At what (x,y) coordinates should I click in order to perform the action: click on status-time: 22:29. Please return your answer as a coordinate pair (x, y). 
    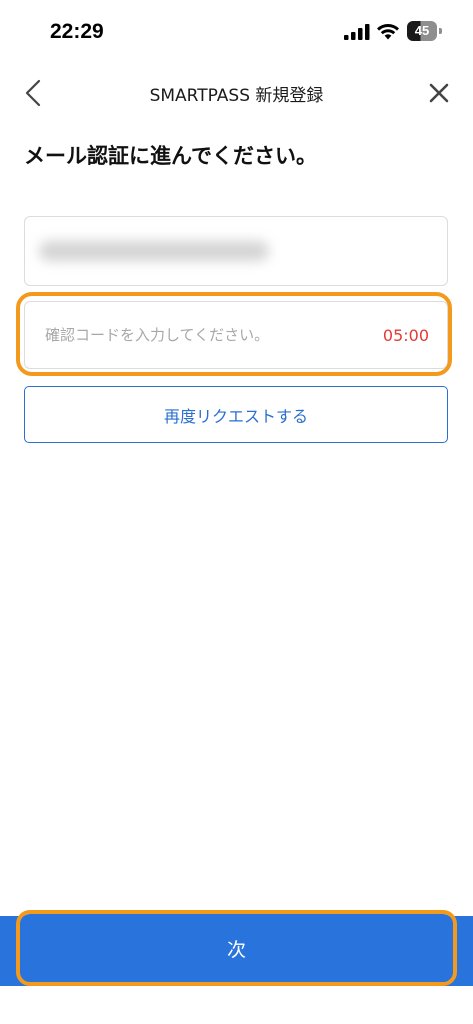
    Looking at the image, I should click on (77, 31).